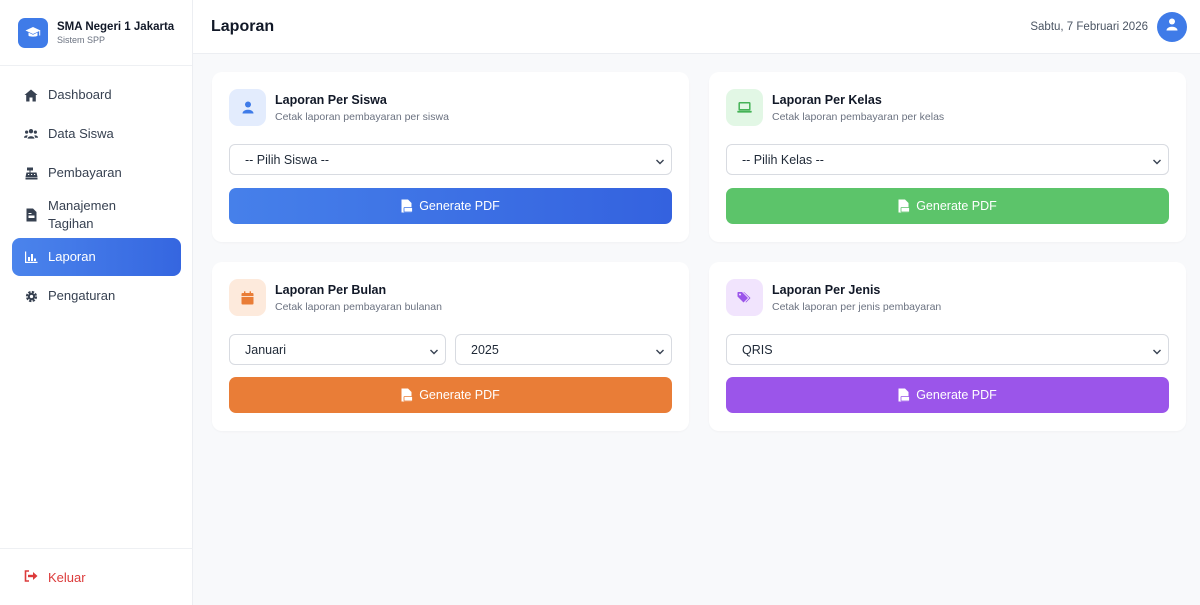 The width and height of the screenshot is (1200, 605). What do you see at coordinates (33, 32) in the screenshot?
I see `graduation-cap-icon` at bounding box center [33, 32].